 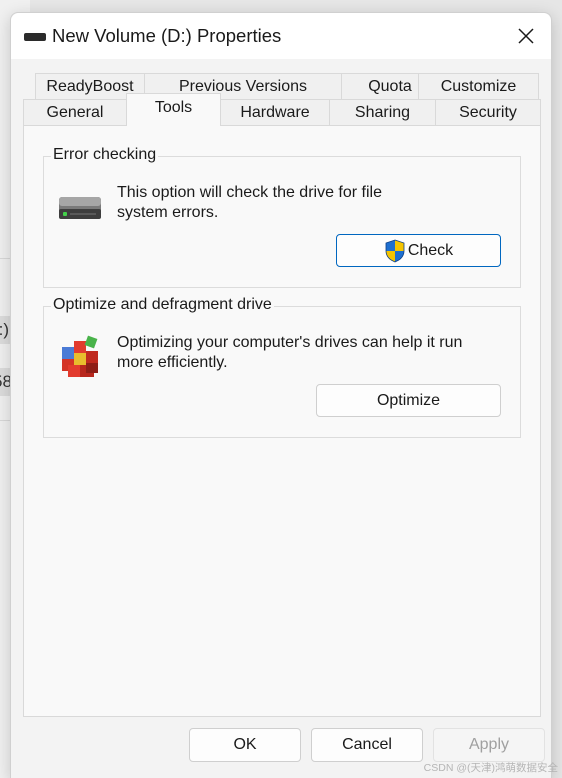 I want to click on title-bar: New Volume (D:) Properties, so click(x=281, y=36).